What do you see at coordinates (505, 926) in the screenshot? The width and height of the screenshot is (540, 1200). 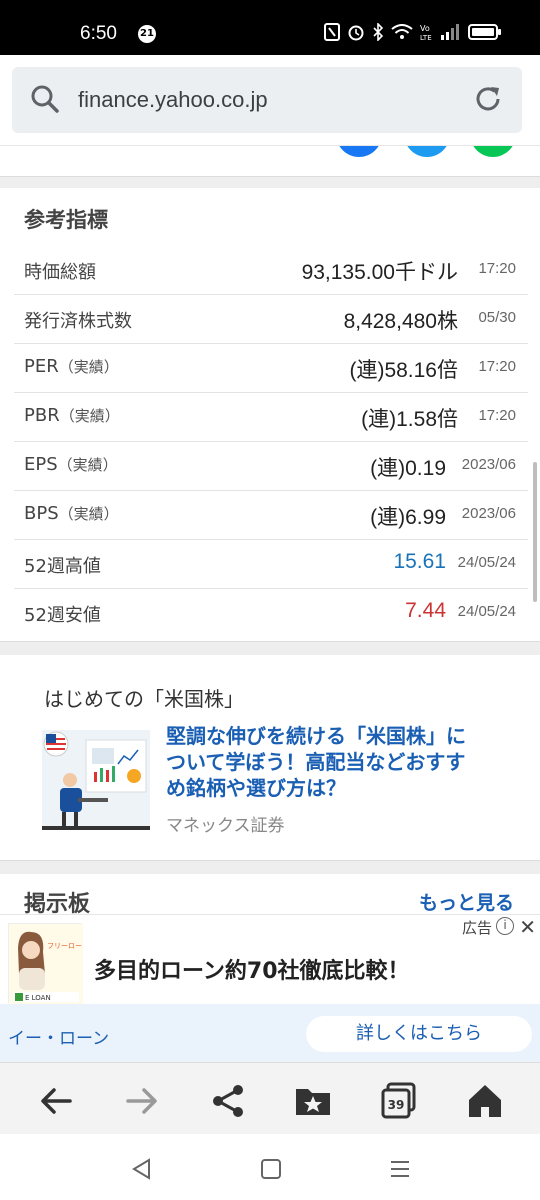 I see `ad-info-icon: i` at bounding box center [505, 926].